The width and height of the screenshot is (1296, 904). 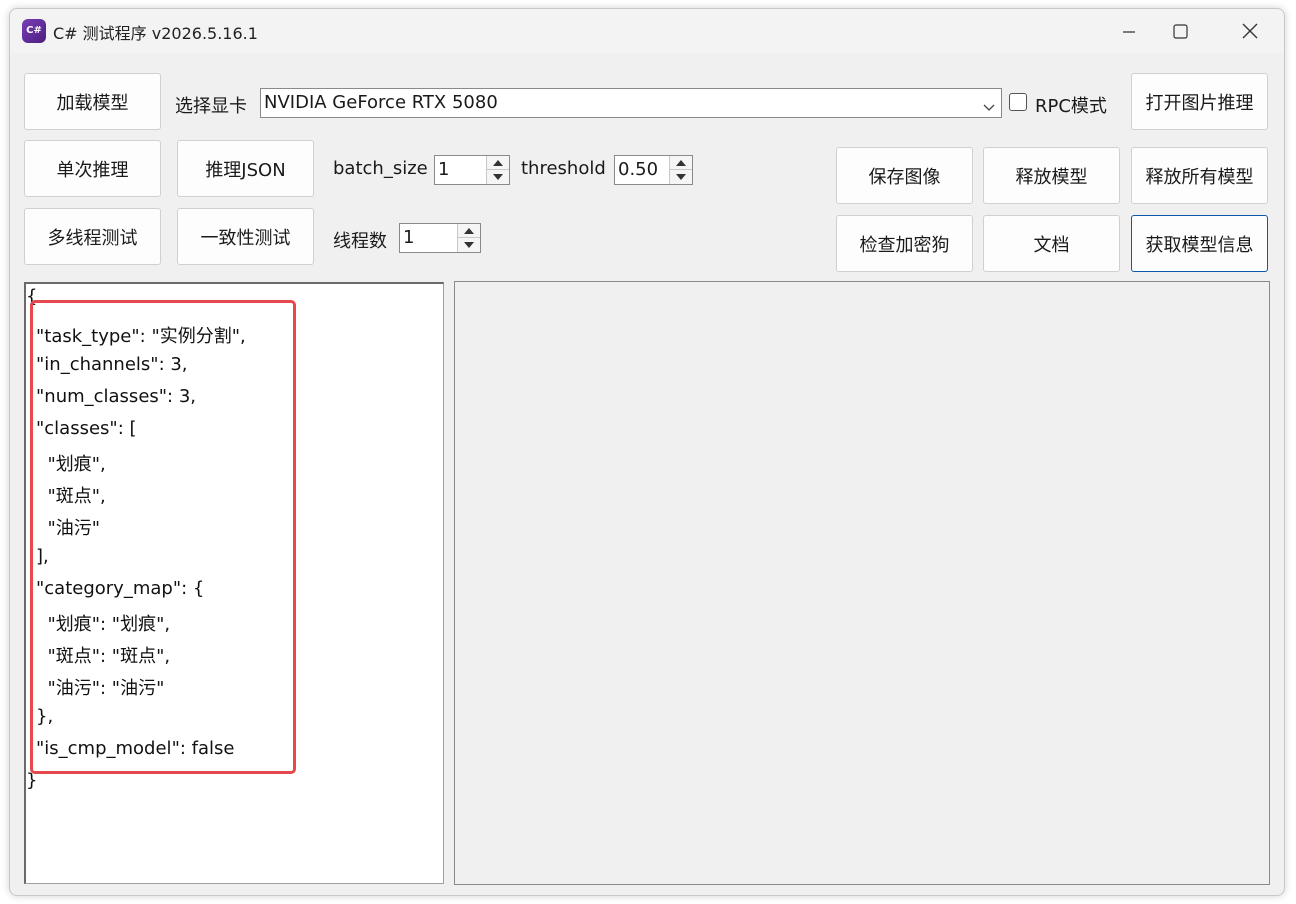 I want to click on close-button, so click(x=1250, y=31).